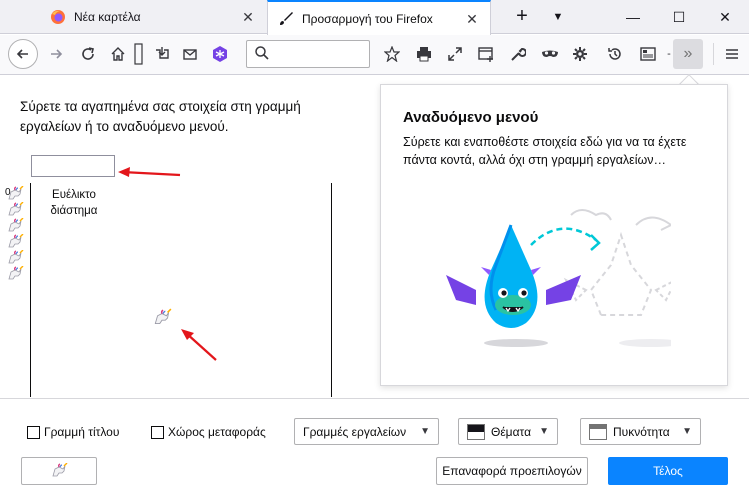  What do you see at coordinates (648, 54) in the screenshot?
I see `sidebar-icon` at bounding box center [648, 54].